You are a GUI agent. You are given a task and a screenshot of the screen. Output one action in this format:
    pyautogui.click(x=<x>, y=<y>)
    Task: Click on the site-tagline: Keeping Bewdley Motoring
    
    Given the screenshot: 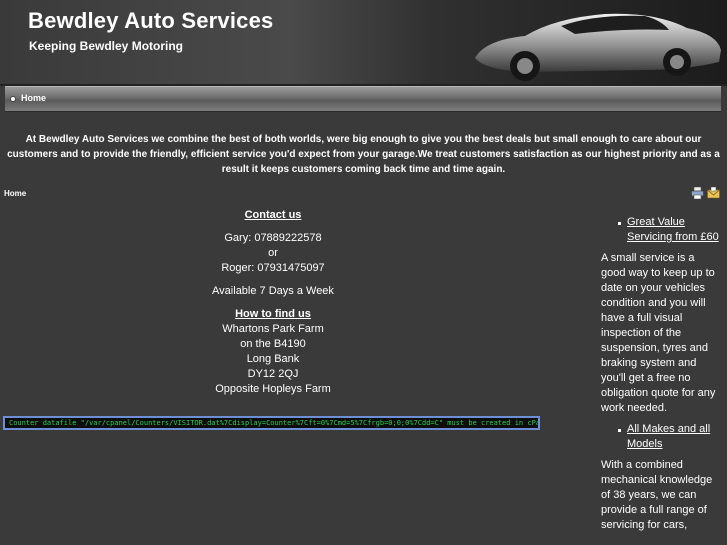 What is the action you would take?
    pyautogui.click(x=106, y=46)
    